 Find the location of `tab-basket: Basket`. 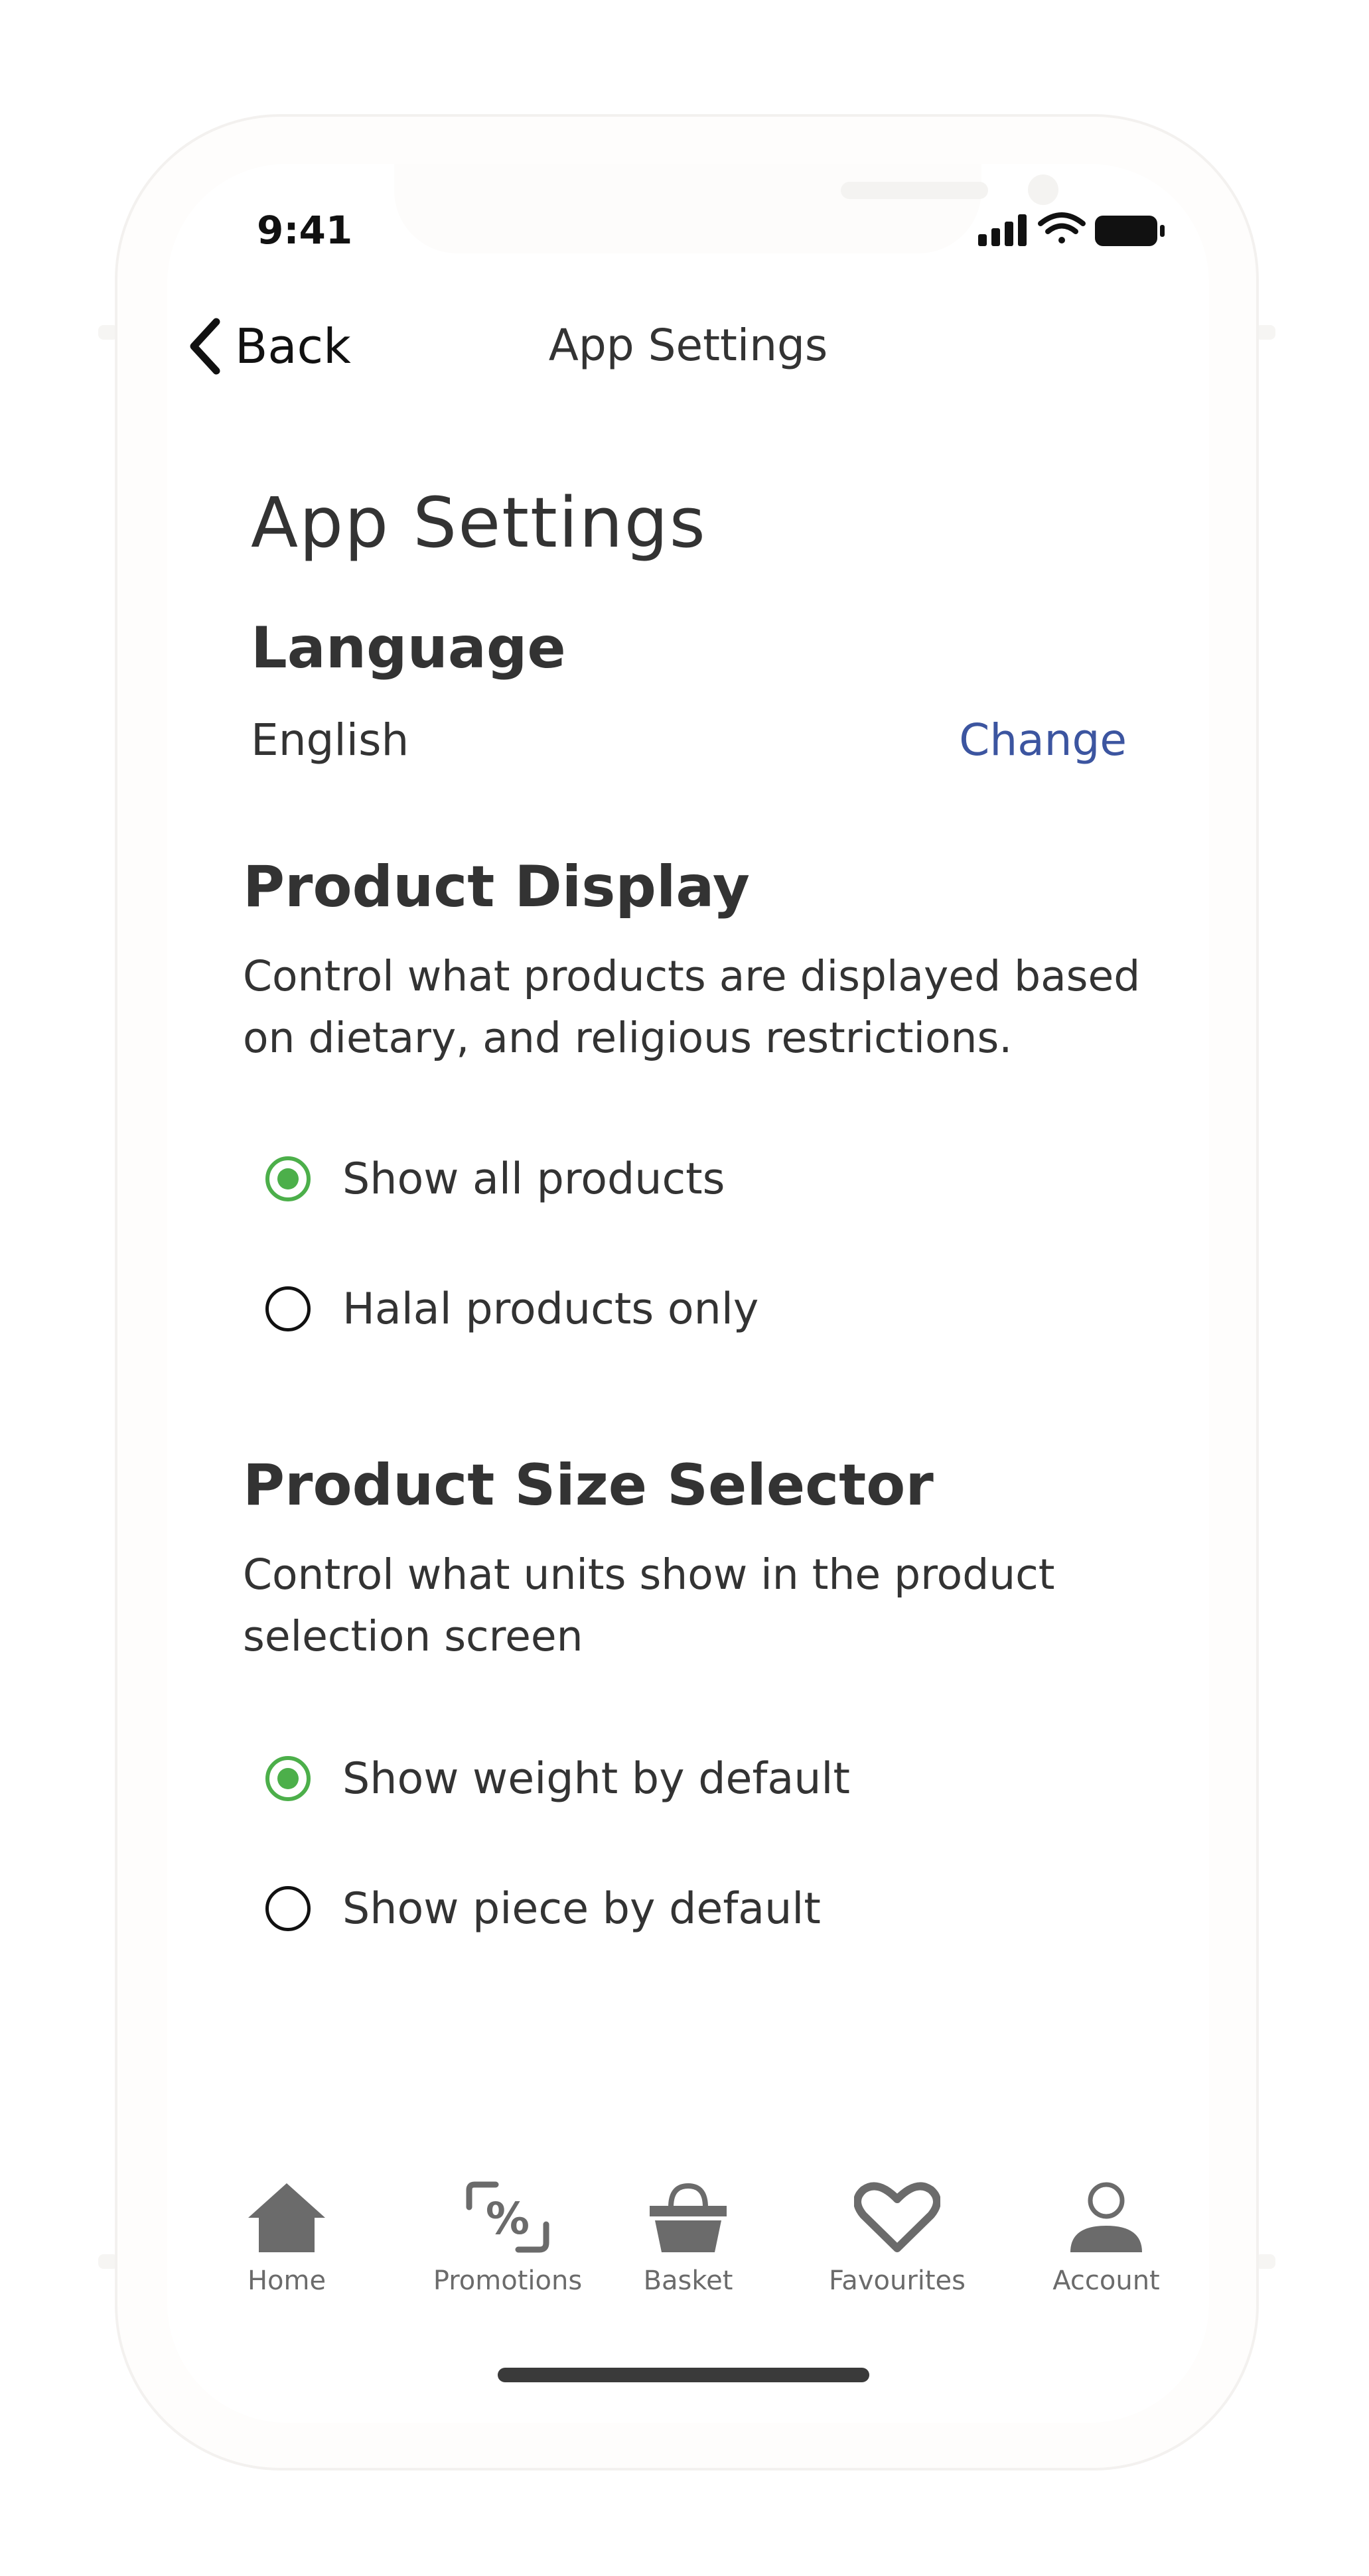

tab-basket: Basket is located at coordinates (689, 2238).